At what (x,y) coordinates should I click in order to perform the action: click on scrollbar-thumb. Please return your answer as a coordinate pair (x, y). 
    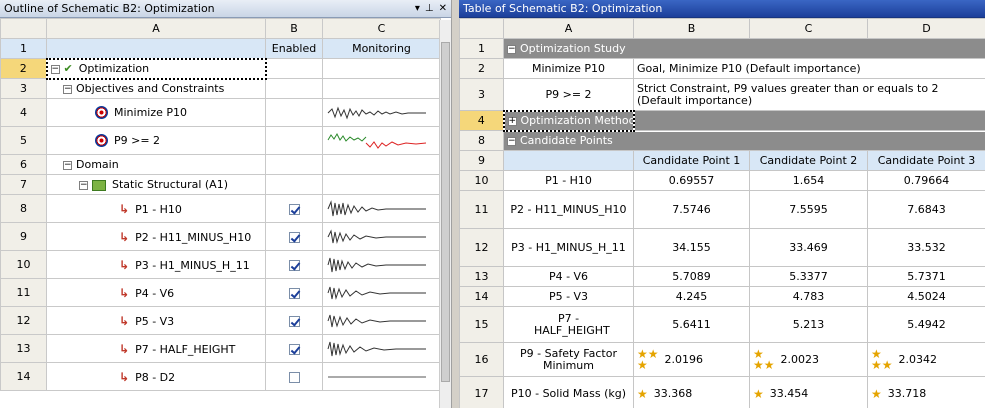
    Looking at the image, I should click on (445, 212).